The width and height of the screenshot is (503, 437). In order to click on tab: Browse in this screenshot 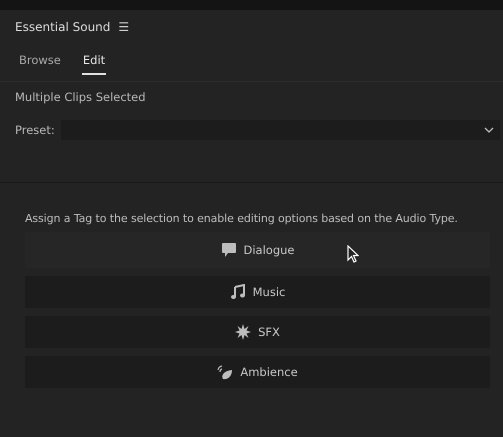, I will do `click(40, 63)`.